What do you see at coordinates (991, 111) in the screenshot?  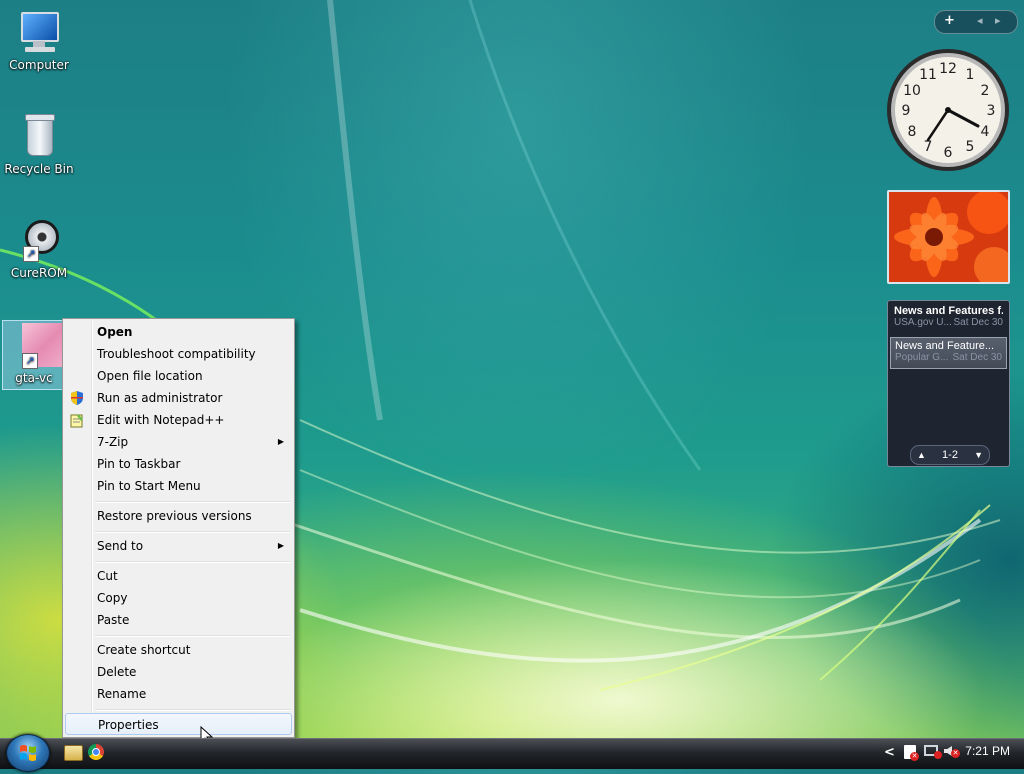 I see `svg-text: 3` at bounding box center [991, 111].